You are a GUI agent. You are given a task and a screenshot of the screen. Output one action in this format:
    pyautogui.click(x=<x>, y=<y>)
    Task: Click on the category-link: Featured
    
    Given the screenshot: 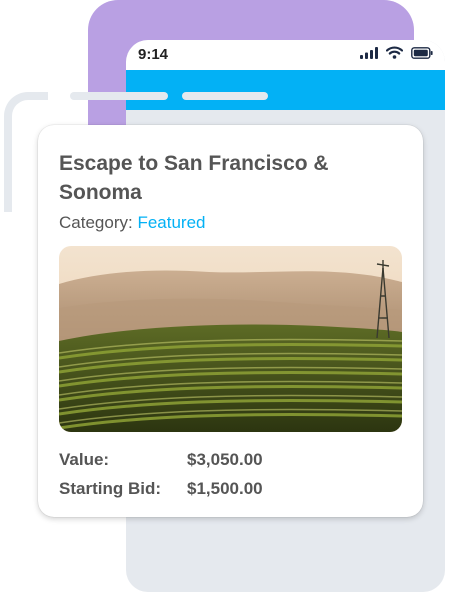 What is the action you would take?
    pyautogui.click(x=171, y=222)
    